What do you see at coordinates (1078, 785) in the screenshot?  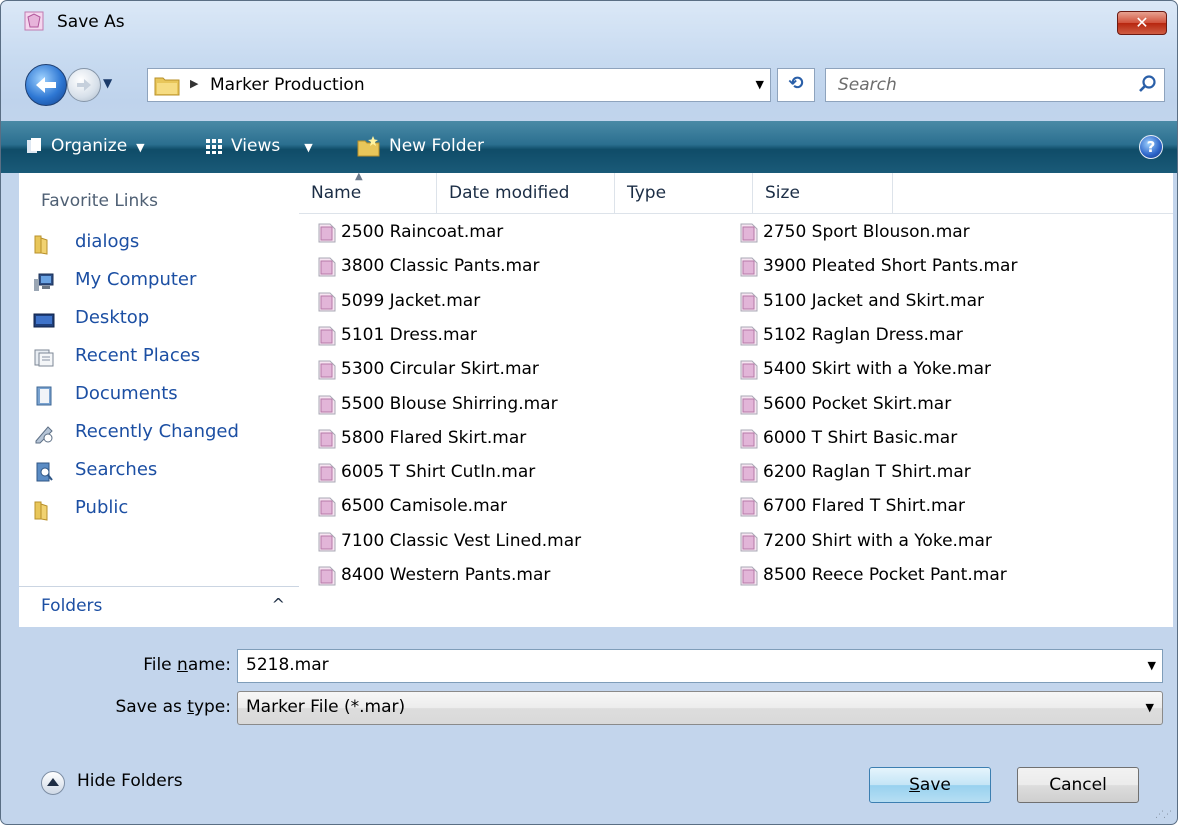 I see `cancel-button: Cancel` at bounding box center [1078, 785].